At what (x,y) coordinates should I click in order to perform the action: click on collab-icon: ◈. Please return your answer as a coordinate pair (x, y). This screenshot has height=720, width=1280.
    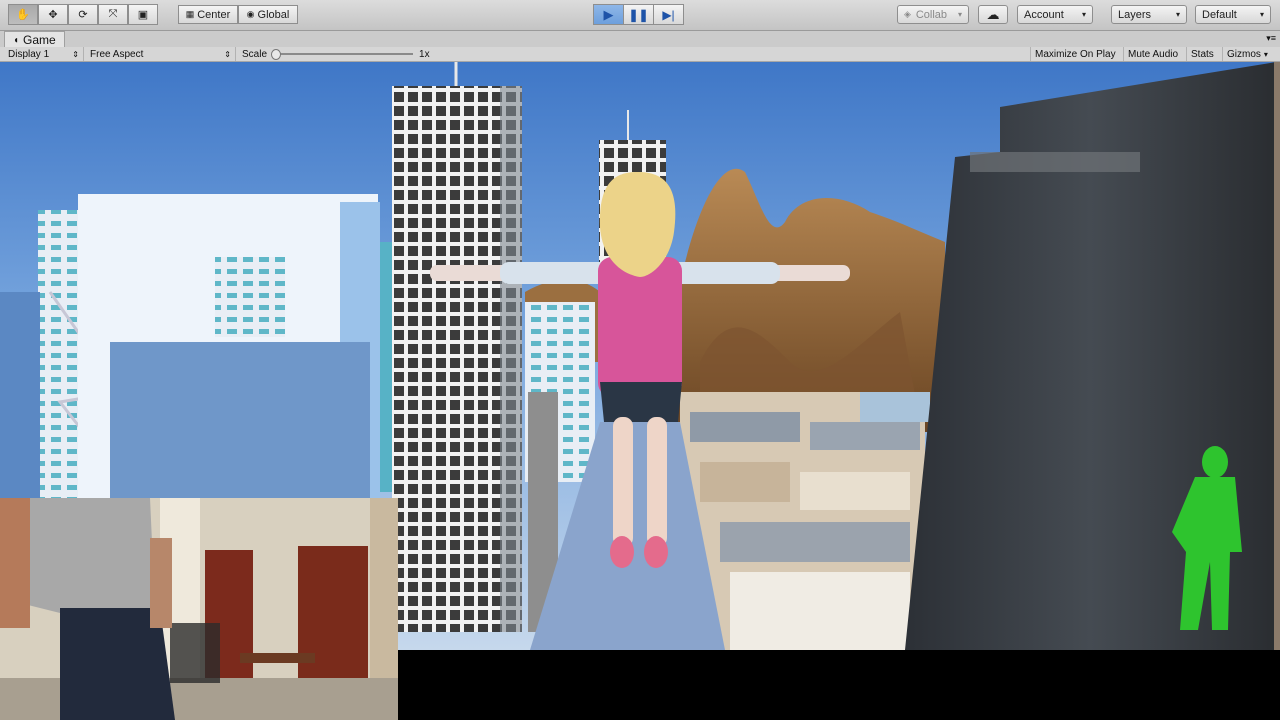
    Looking at the image, I should click on (907, 14).